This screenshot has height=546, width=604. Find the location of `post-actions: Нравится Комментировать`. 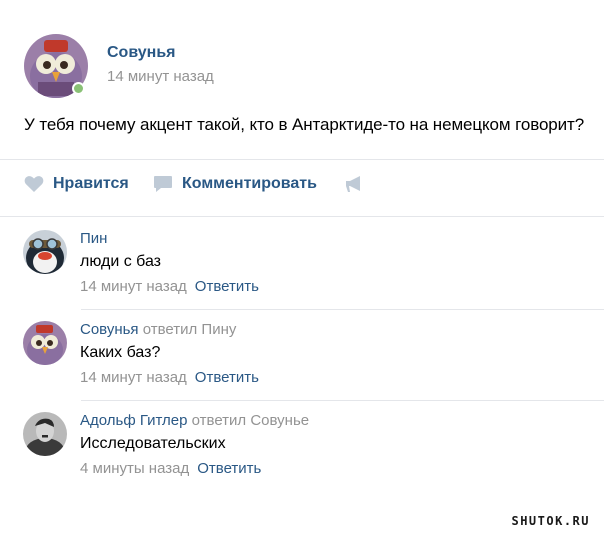

post-actions: Нравится Комментировать is located at coordinates (302, 185).